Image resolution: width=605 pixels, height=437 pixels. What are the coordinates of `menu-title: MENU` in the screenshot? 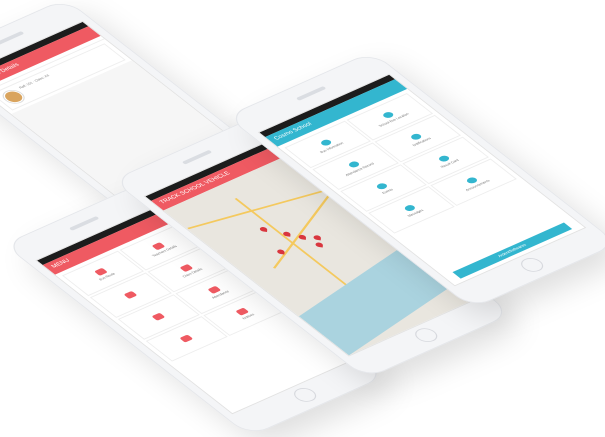 It's located at (61, 264).